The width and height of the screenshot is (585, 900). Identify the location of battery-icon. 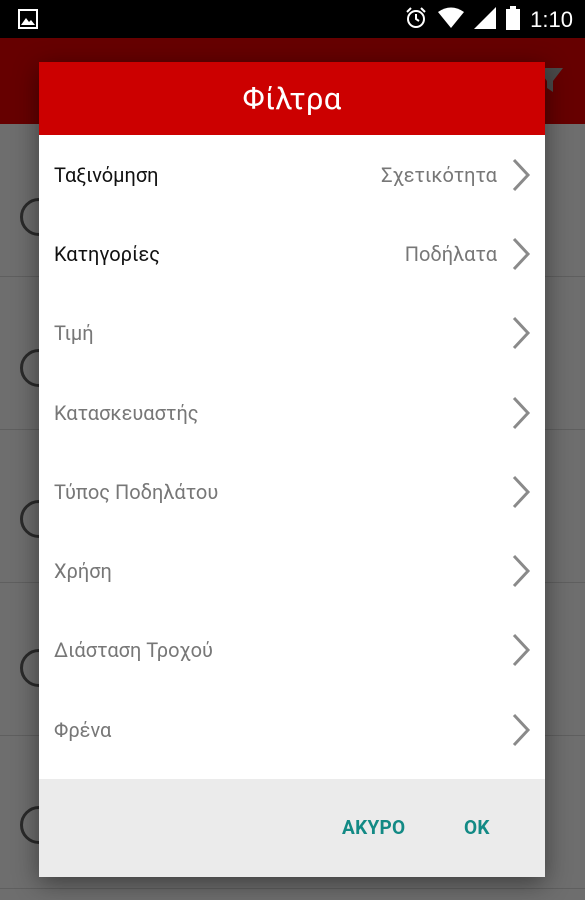
(513, 20).